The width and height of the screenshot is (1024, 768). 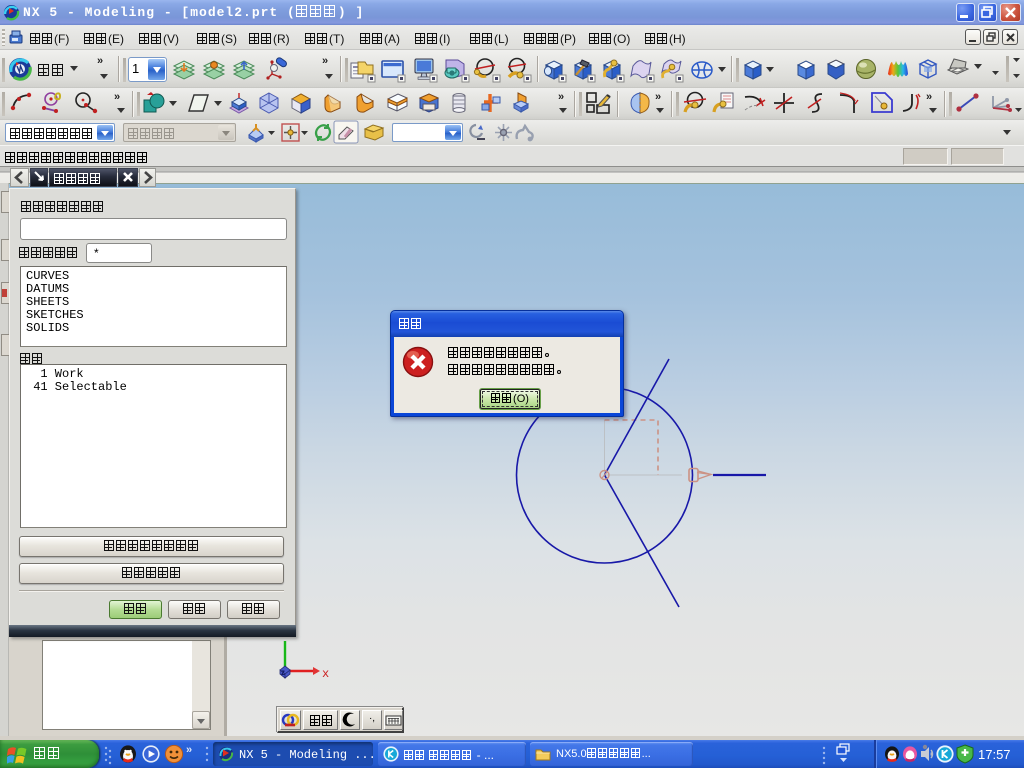 I want to click on svg-text: 17:57, so click(x=994, y=754).